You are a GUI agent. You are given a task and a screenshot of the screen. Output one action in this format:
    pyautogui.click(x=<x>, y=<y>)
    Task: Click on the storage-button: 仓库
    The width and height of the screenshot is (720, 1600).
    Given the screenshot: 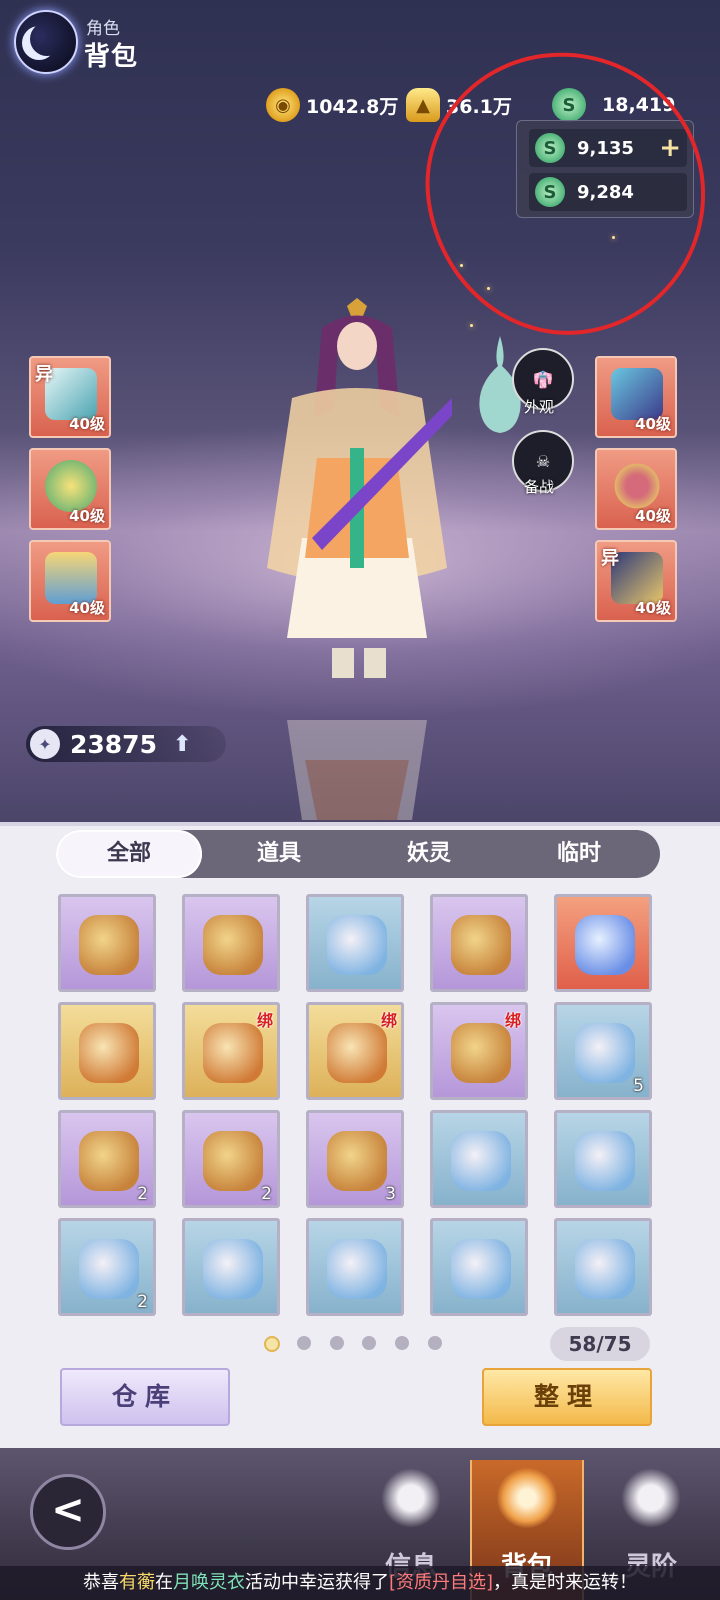 What is the action you would take?
    pyautogui.click(x=145, y=1397)
    